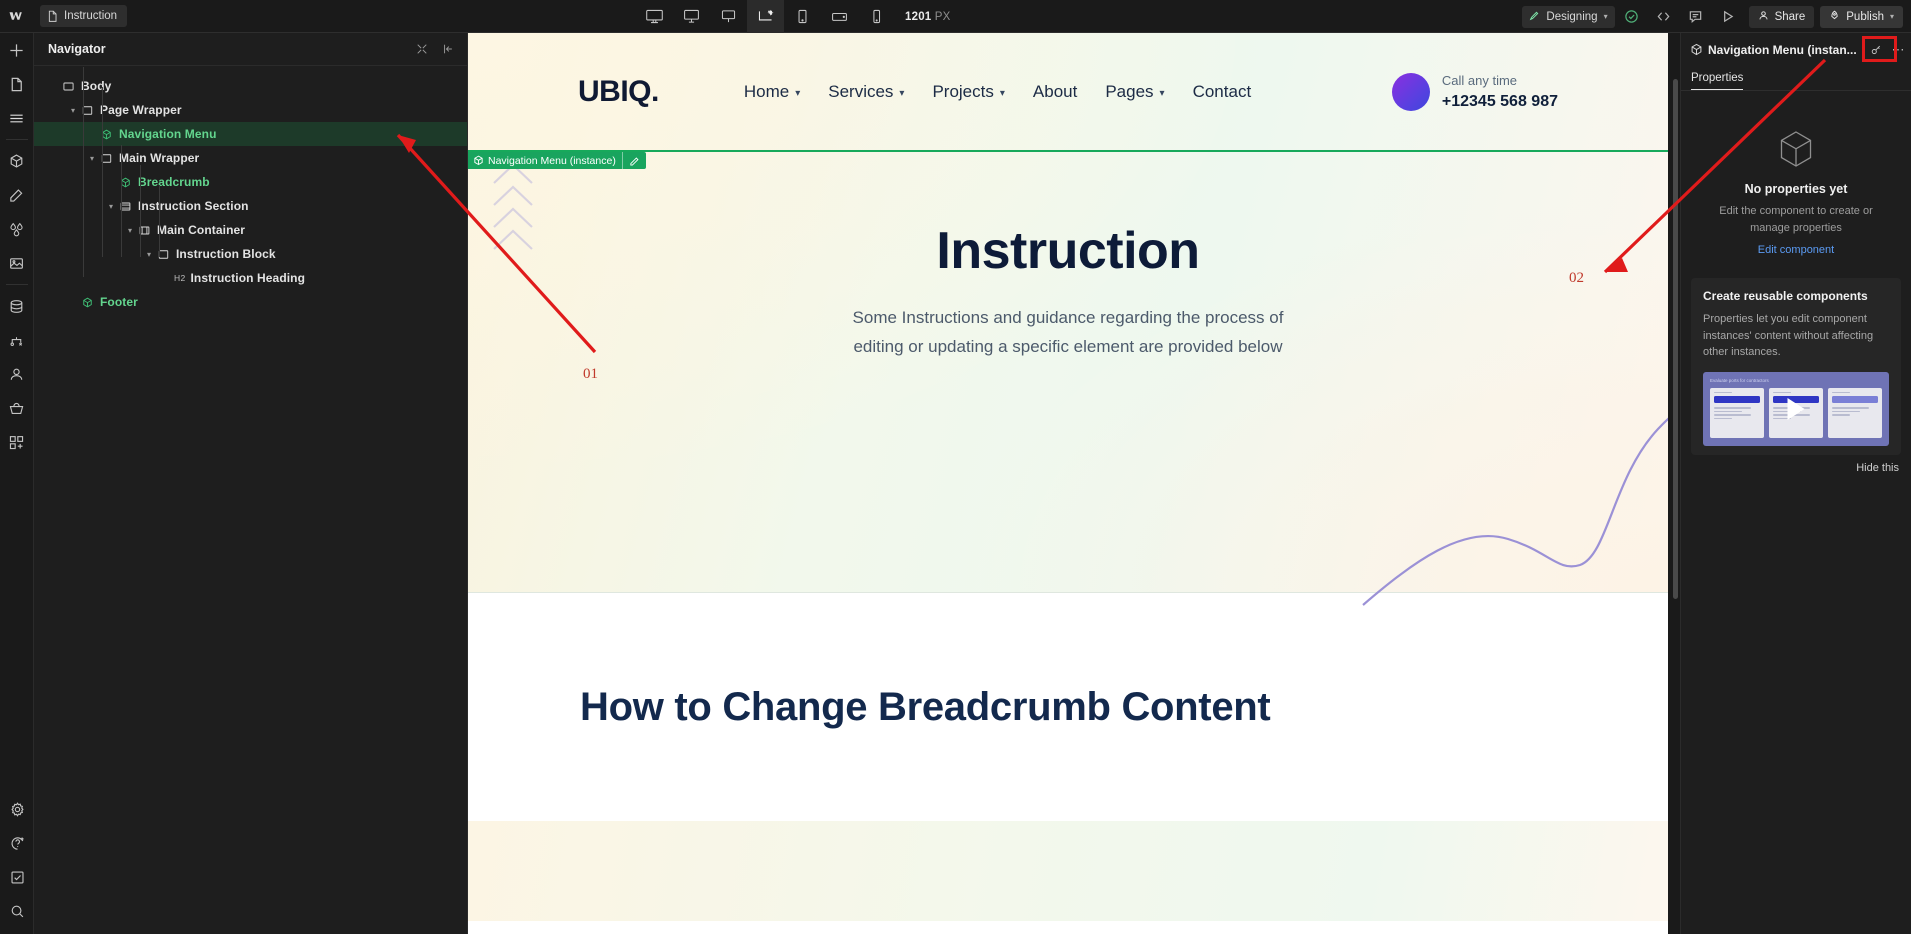 This screenshot has width=1911, height=934. What do you see at coordinates (17, 408) in the screenshot?
I see `ecommerce-icon` at bounding box center [17, 408].